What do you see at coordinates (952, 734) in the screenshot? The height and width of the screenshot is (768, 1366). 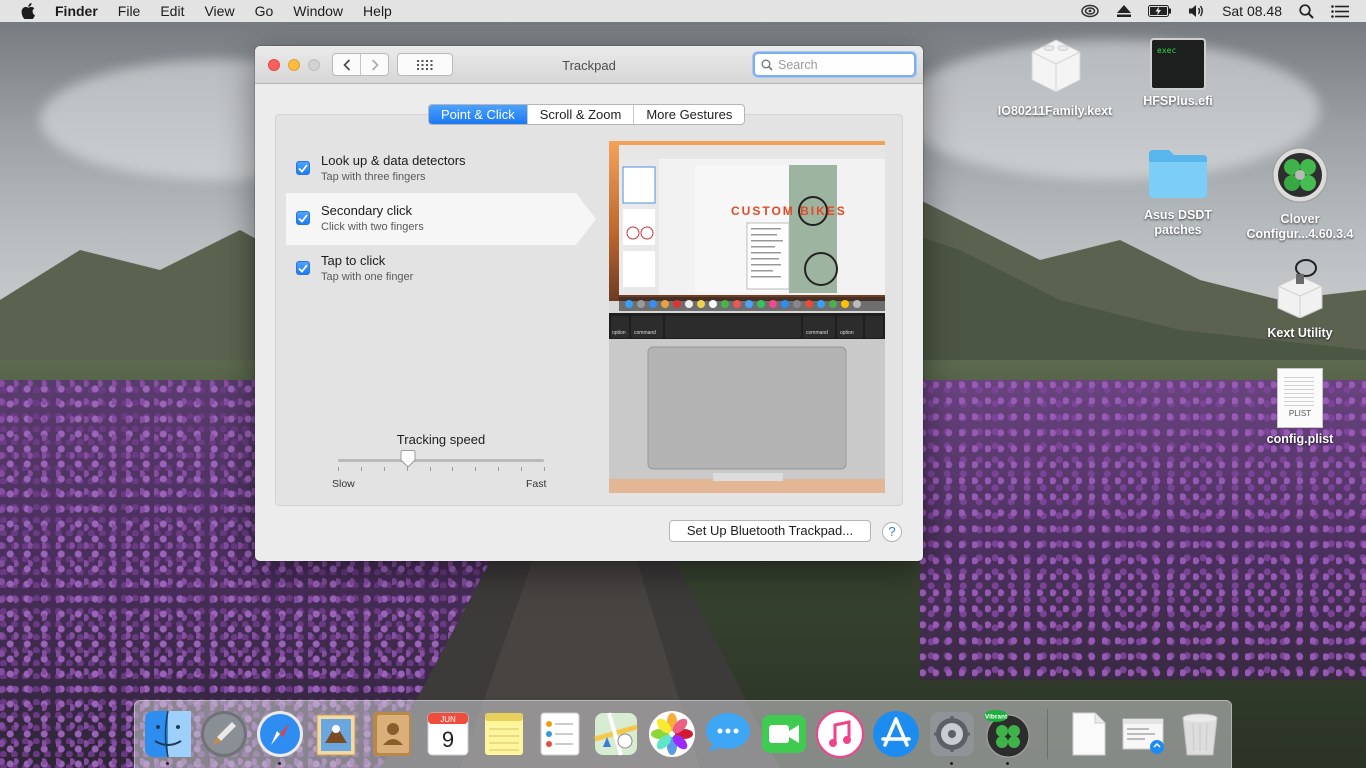 I see `dock-system-preferences-icon` at bounding box center [952, 734].